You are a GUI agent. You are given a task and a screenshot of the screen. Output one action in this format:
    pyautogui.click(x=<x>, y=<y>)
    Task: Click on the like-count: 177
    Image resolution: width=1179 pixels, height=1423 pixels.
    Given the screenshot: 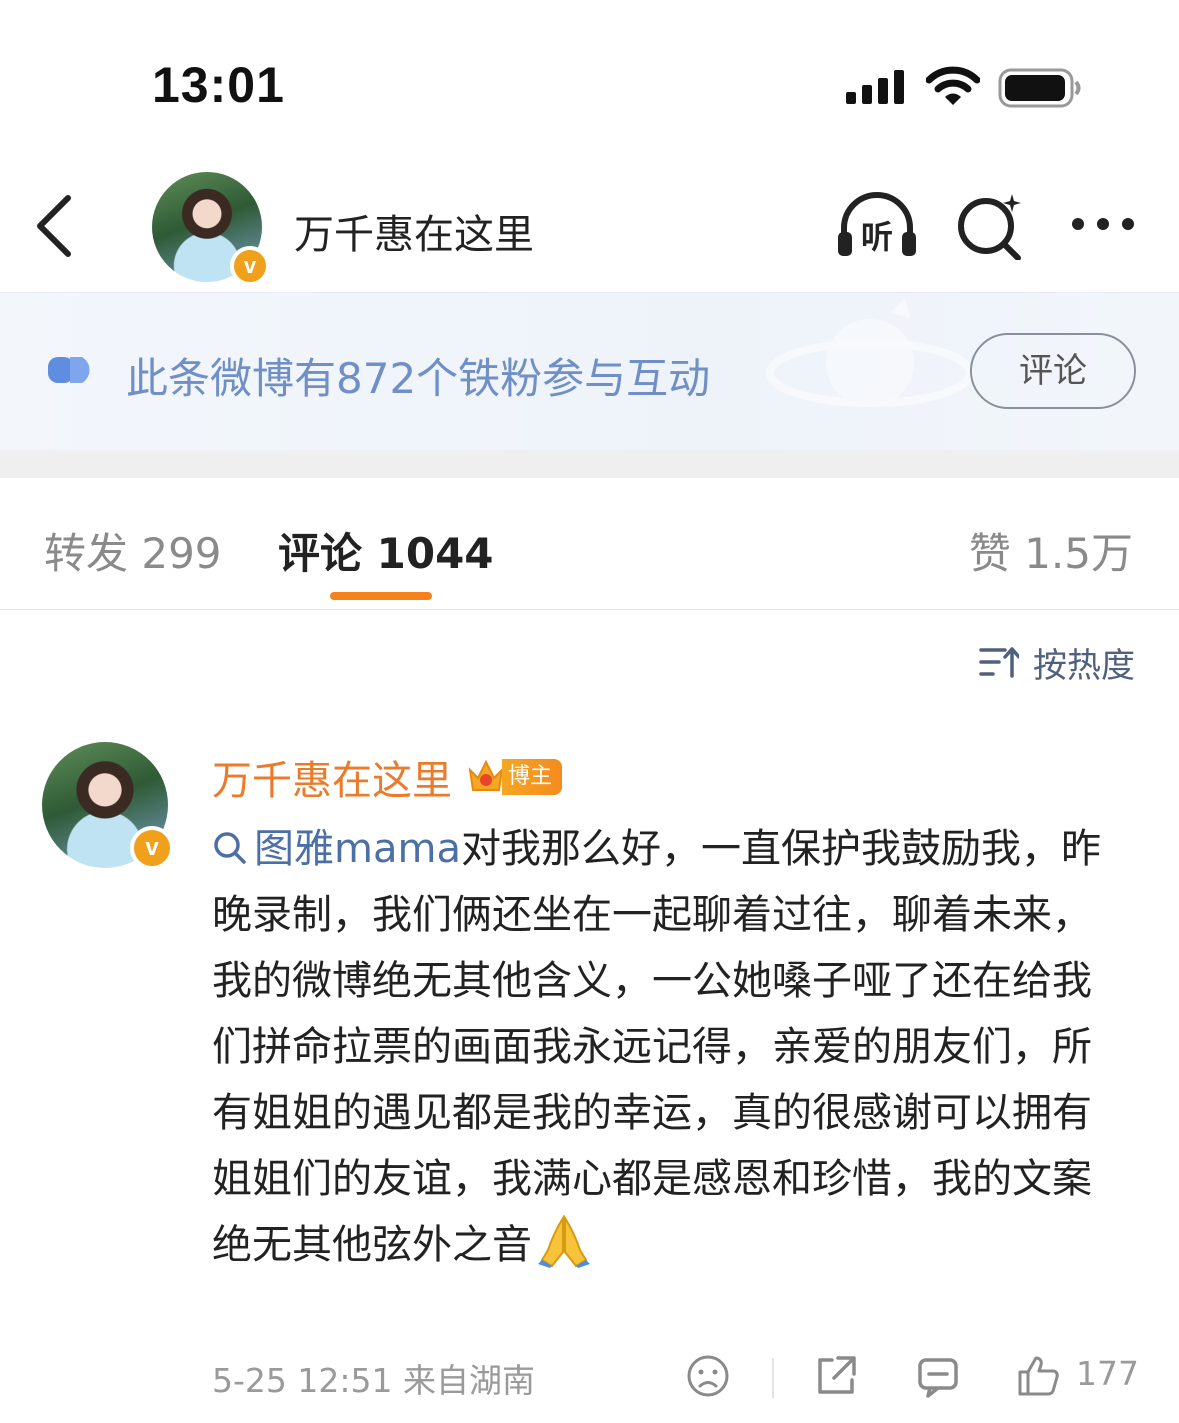 What is the action you would take?
    pyautogui.click(x=1107, y=1373)
    